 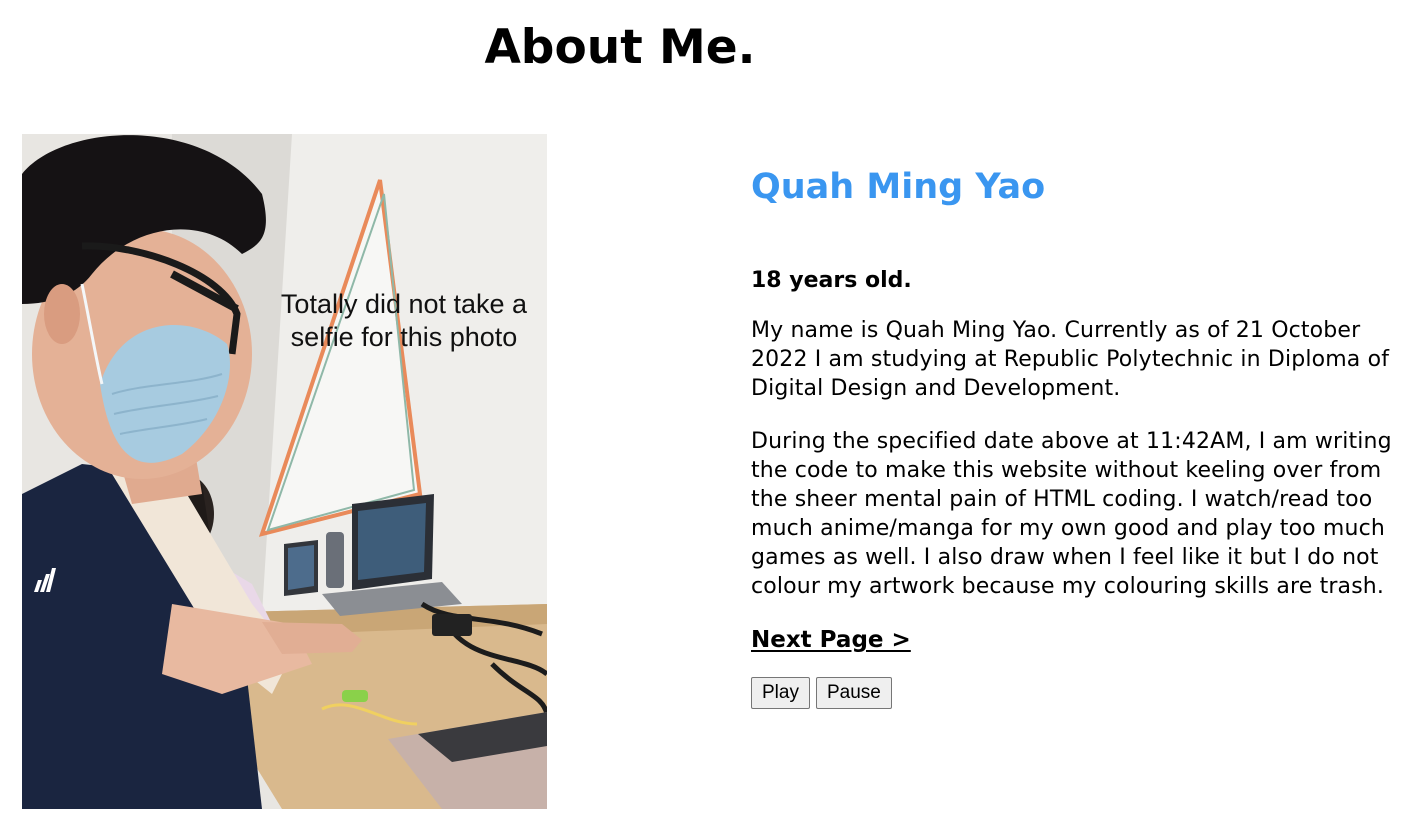 I want to click on pause-button: Pause, so click(x=853, y=693).